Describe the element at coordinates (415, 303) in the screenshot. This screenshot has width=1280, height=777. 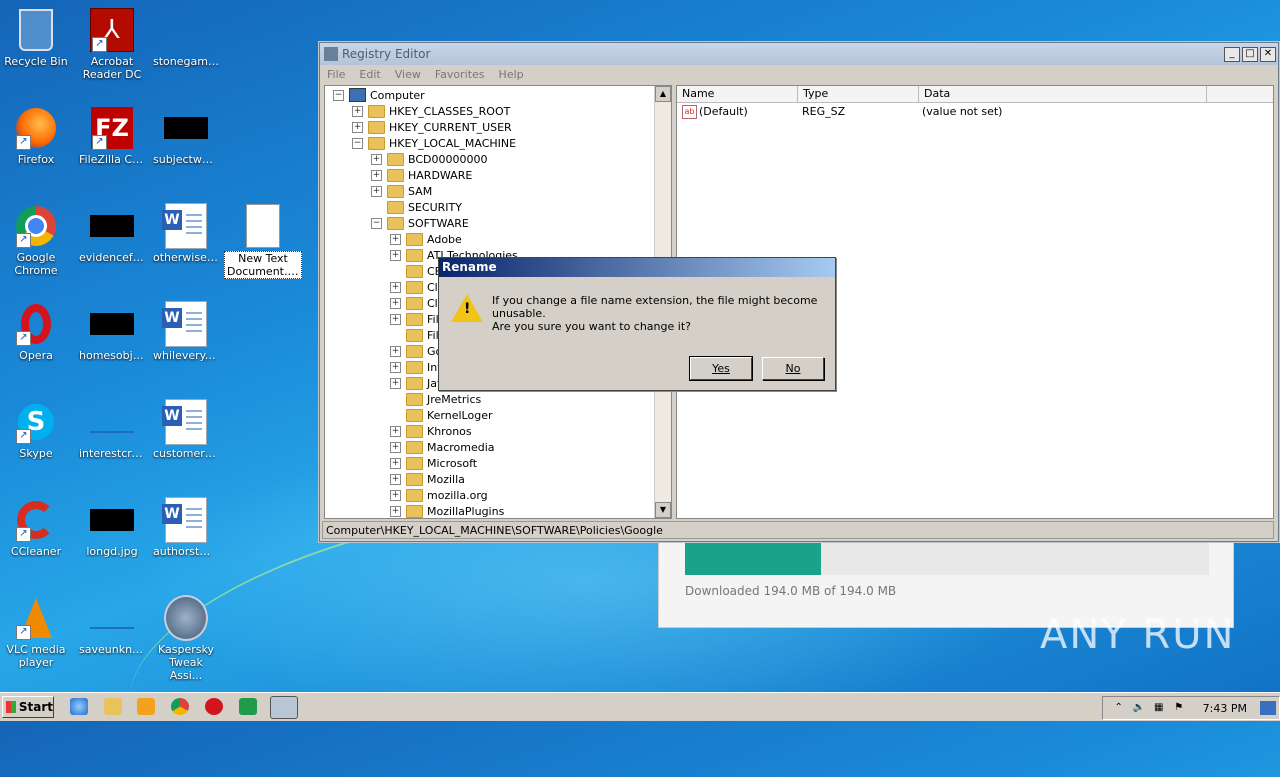
I see `tree-node-cli: + Cli` at that location.